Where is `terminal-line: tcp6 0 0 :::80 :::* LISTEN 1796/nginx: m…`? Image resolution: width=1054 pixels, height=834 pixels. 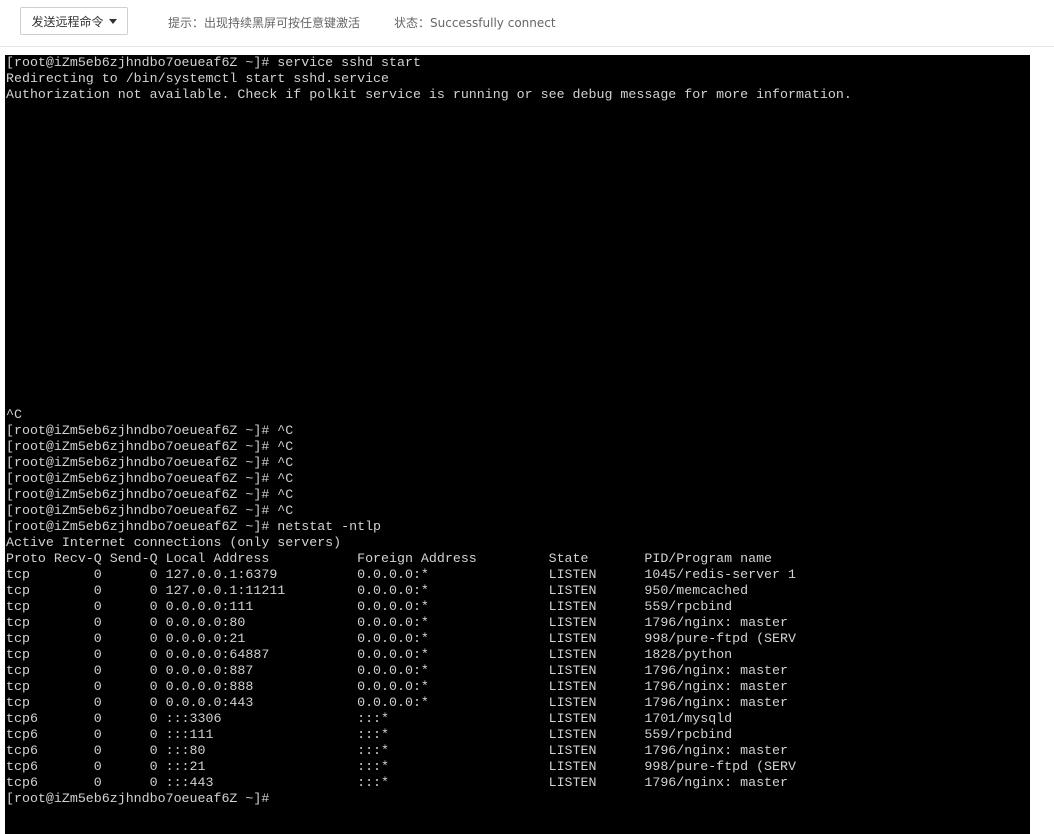
terminal-line: tcp6 0 0 :::80 :::* LISTEN 1796/nginx: m… is located at coordinates (397, 750).